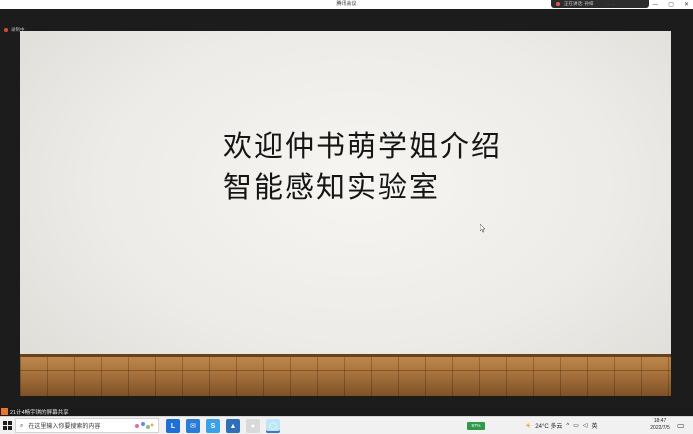 Image resolution: width=693 pixels, height=434 pixels. I want to click on share-status-text: 21计4畅宇琪的屏幕共享, so click(39, 412).